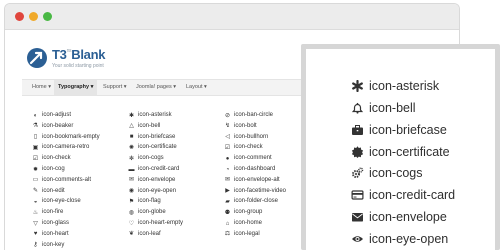  I want to click on close-window-button, so click(19, 16).